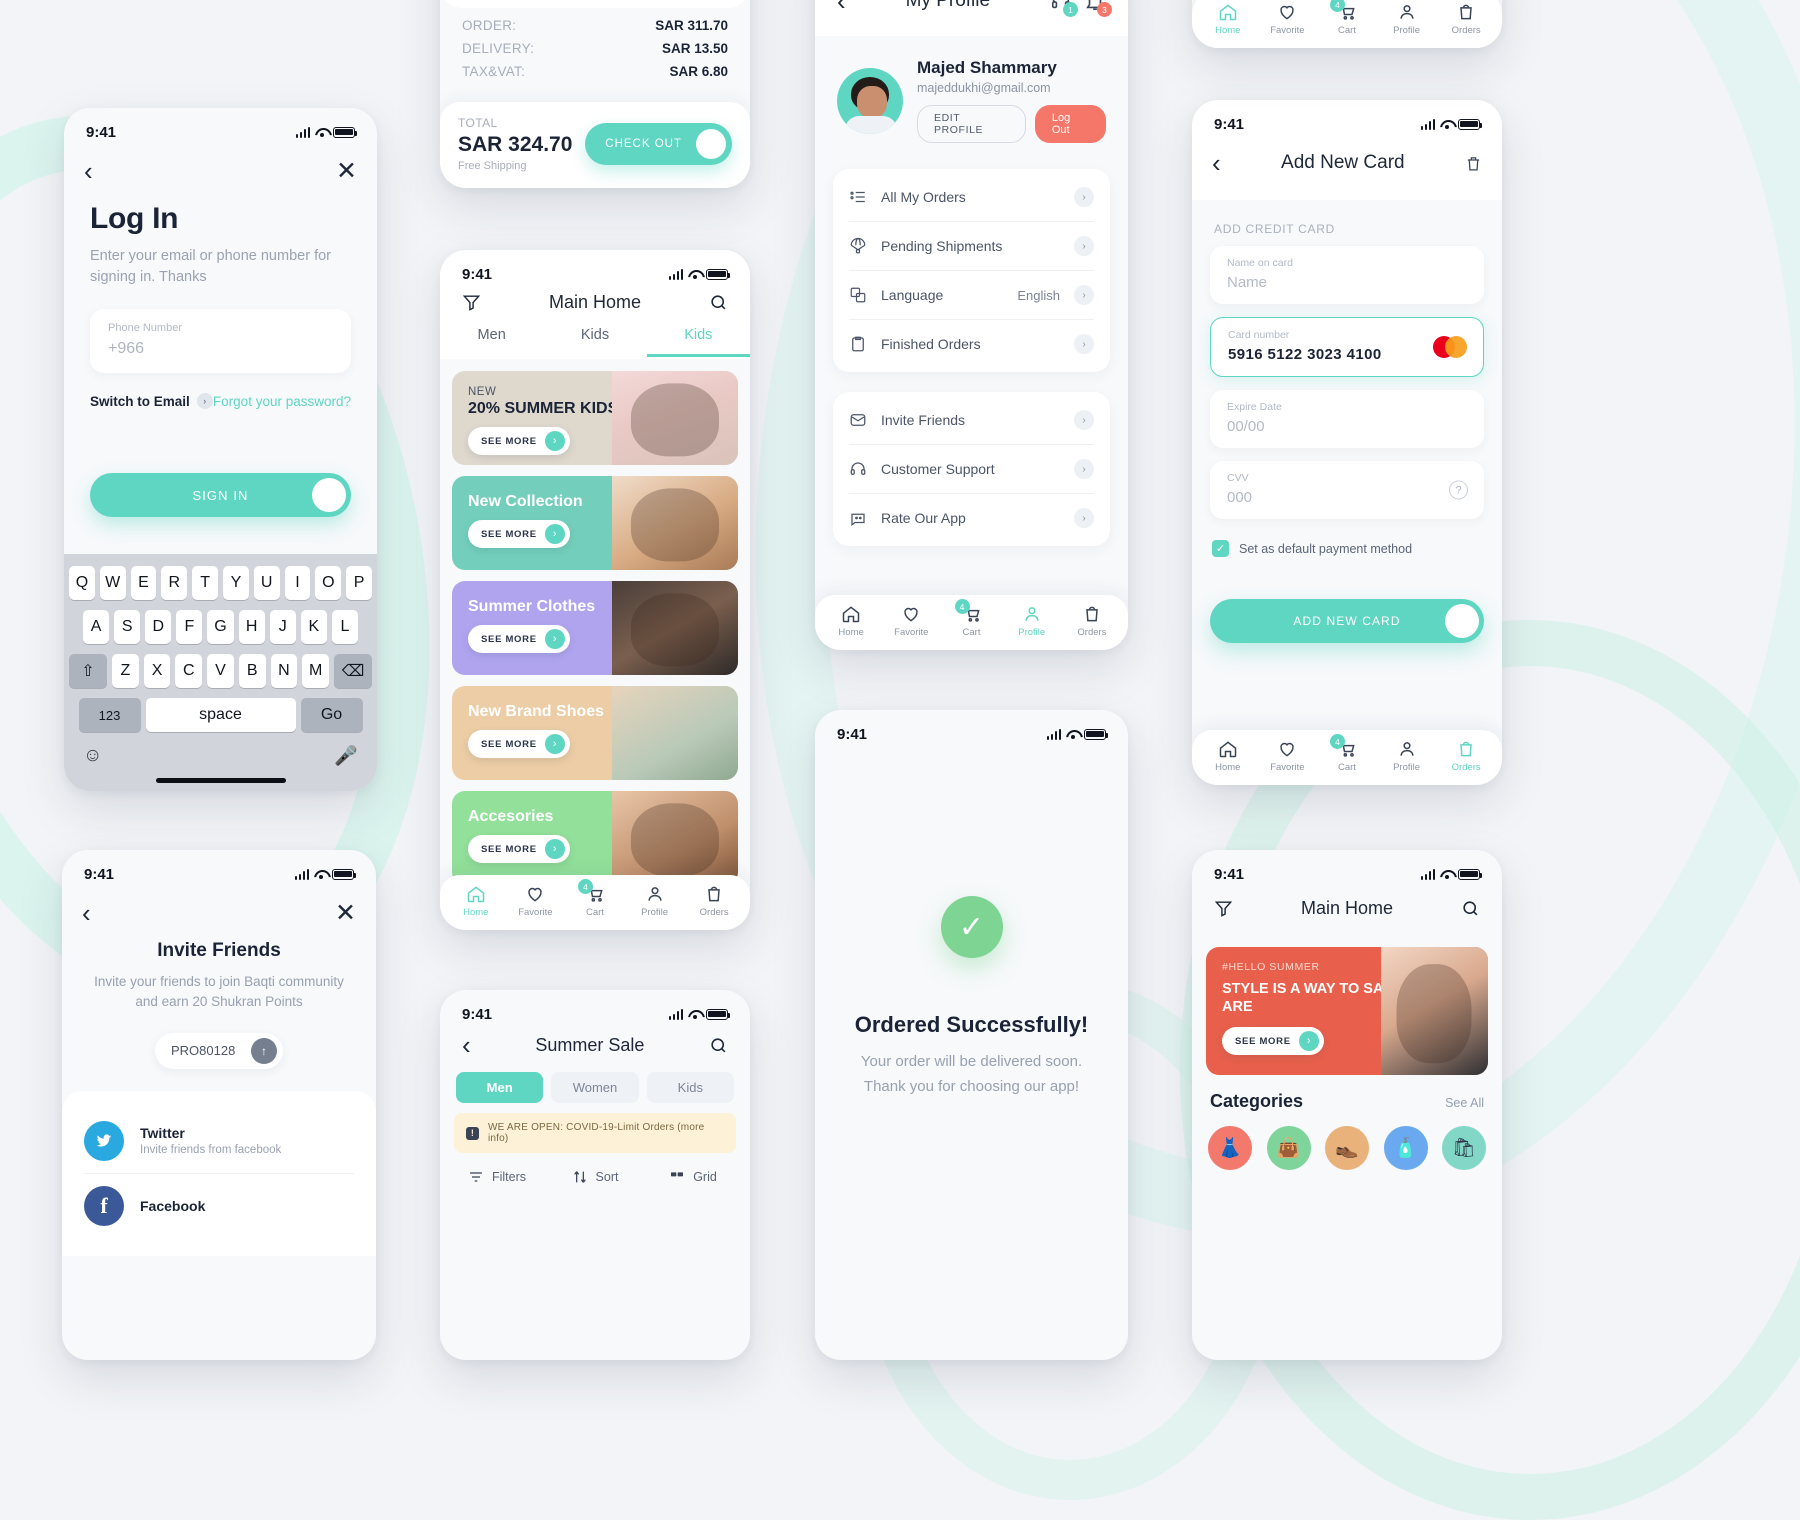  I want to click on emoji-icon: ☺, so click(92, 756).